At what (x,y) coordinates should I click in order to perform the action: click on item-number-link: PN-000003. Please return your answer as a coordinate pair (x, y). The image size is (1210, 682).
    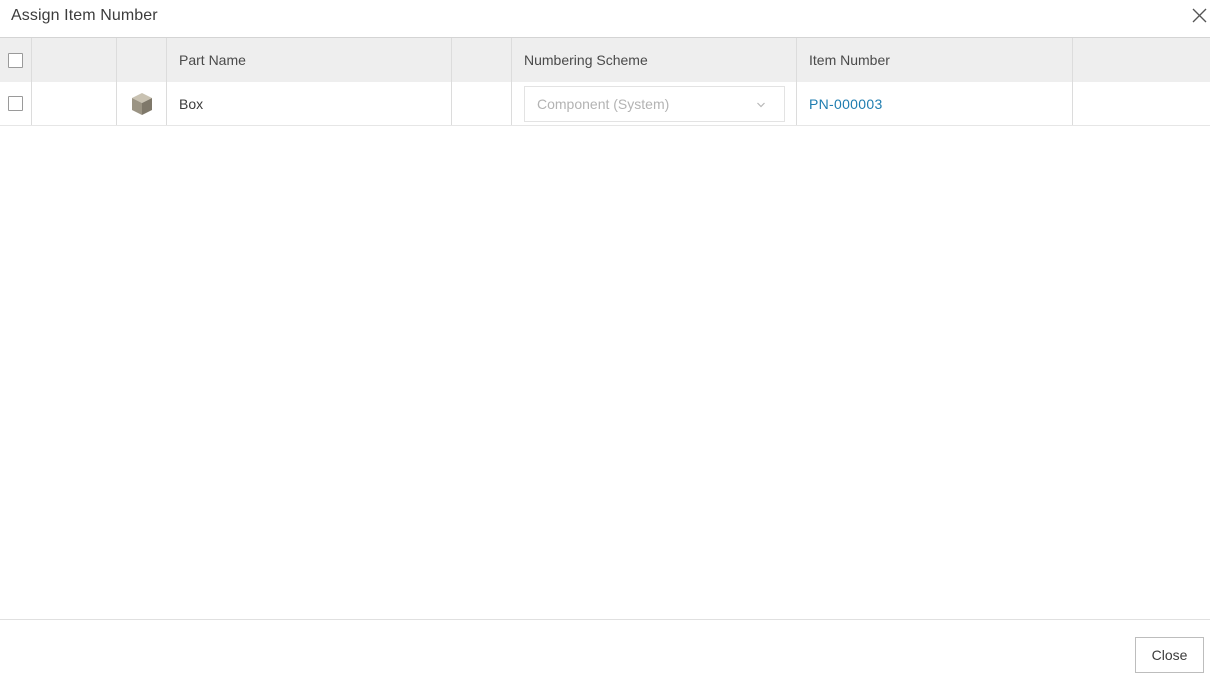
    Looking at the image, I should click on (846, 104).